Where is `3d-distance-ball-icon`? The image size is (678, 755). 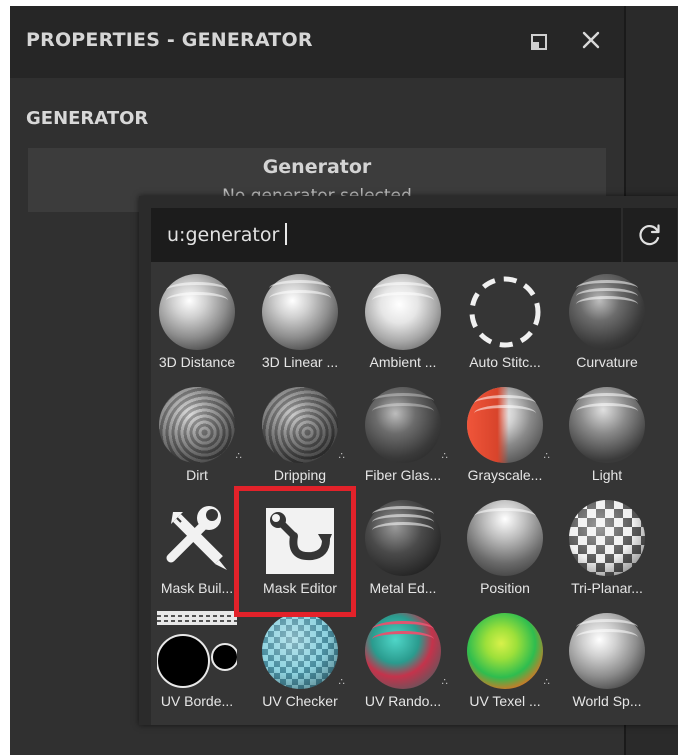 3d-distance-ball-icon is located at coordinates (197, 312).